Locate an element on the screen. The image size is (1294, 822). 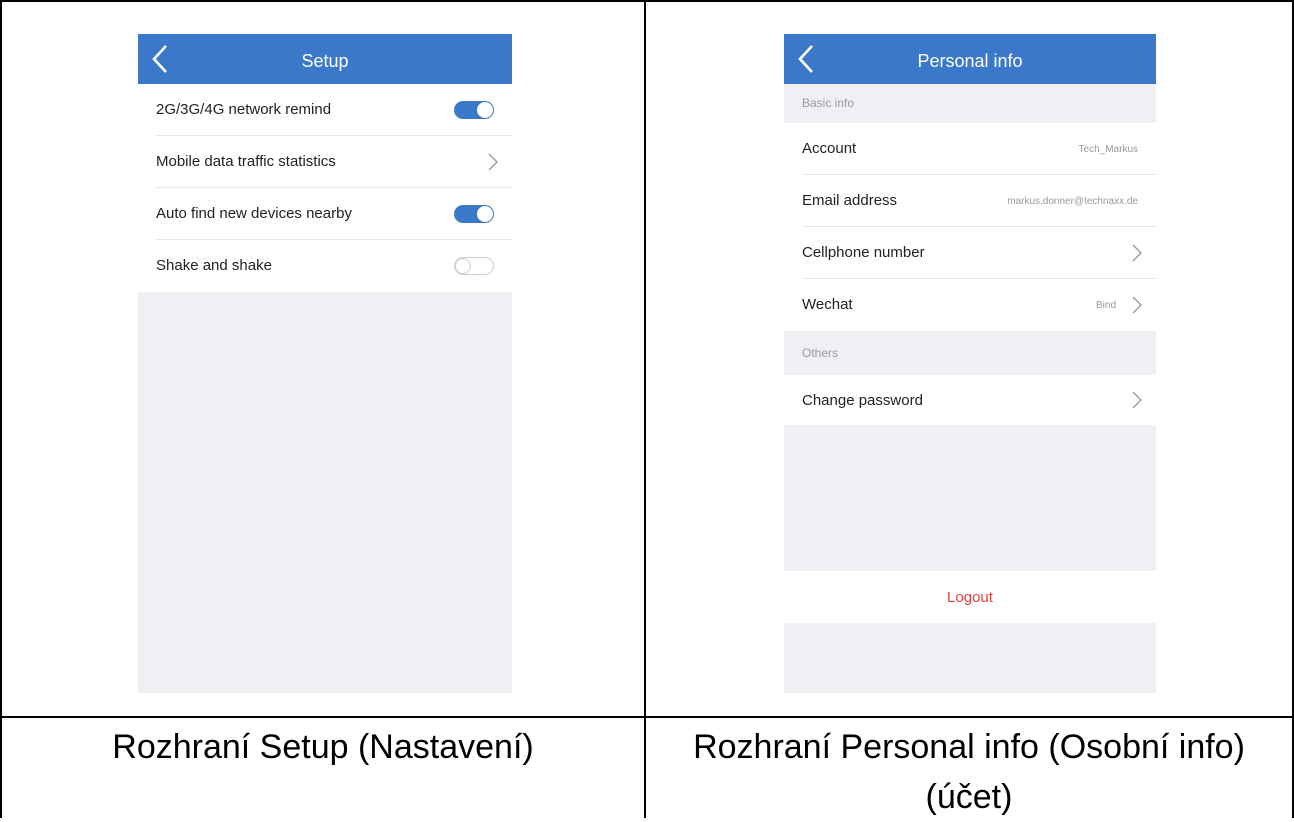
caption-setup-text: Rozhraní Setup (Nastavení) is located at coordinates (323, 747).